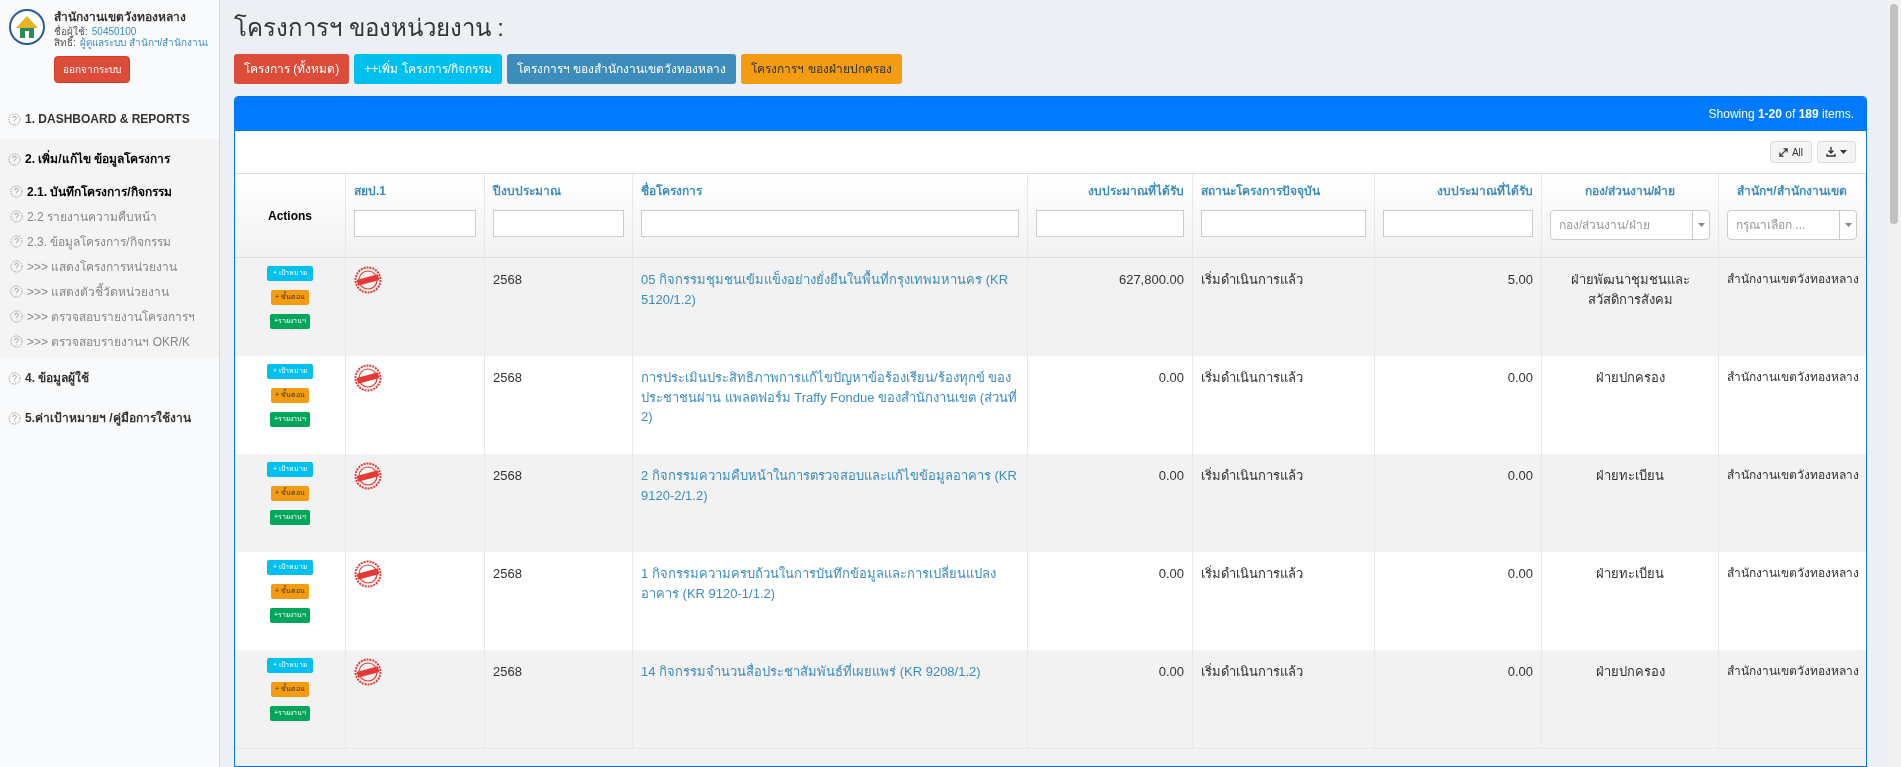 Image resolution: width=1901 pixels, height=767 pixels. I want to click on export-button, so click(1836, 152).